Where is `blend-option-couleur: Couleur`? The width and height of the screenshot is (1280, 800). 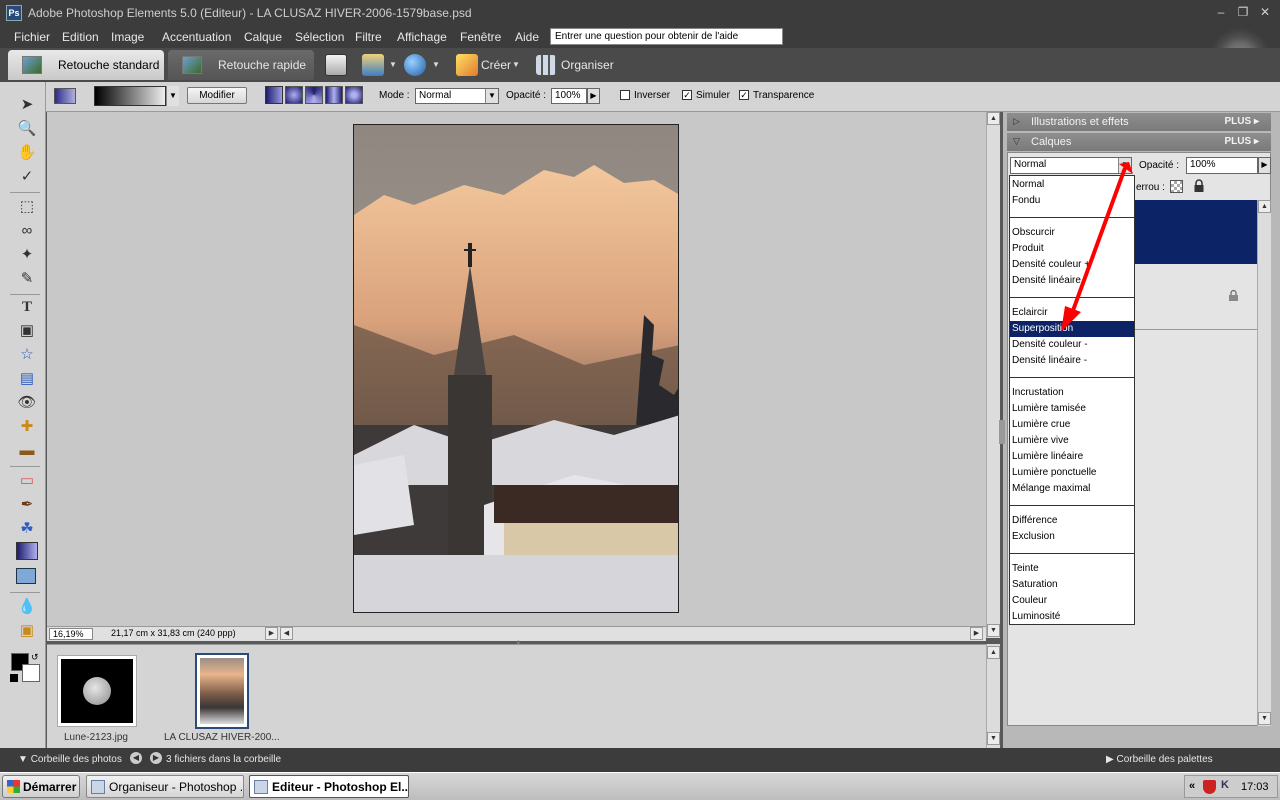 blend-option-couleur: Couleur is located at coordinates (1072, 601).